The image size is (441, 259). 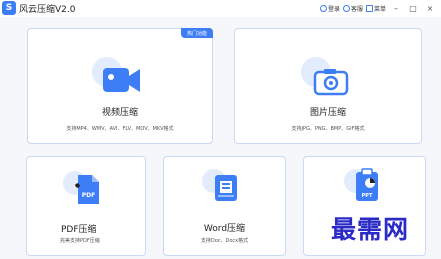 I want to click on hot-feature-badge: 热门功能, so click(x=197, y=33).